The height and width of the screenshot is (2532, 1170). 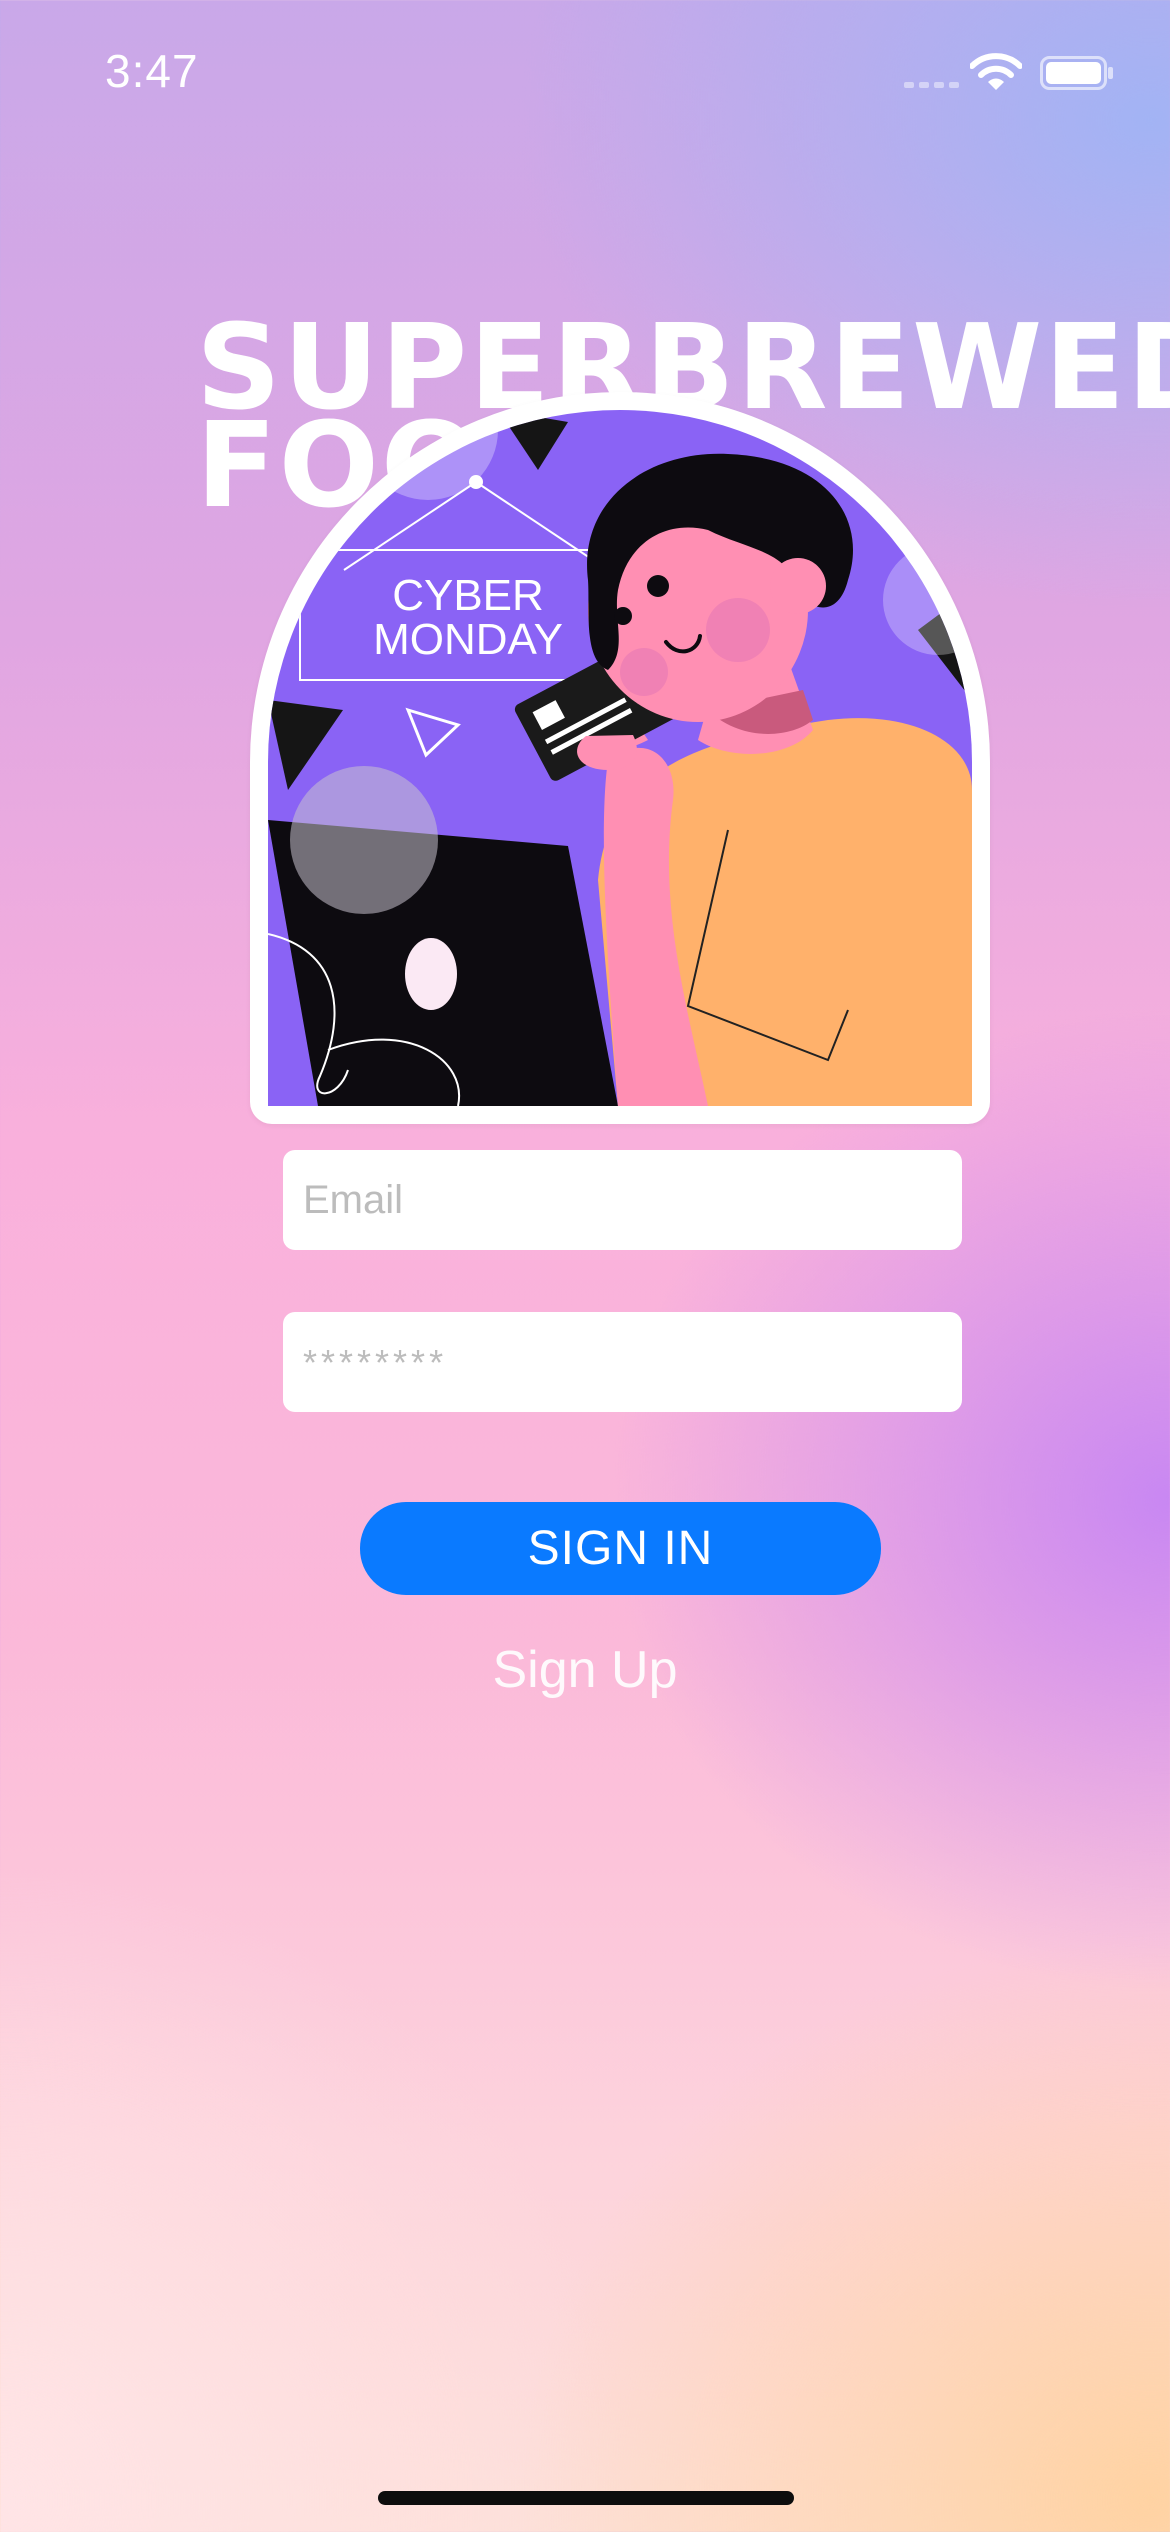 What do you see at coordinates (622, 1362) in the screenshot?
I see `password-input` at bounding box center [622, 1362].